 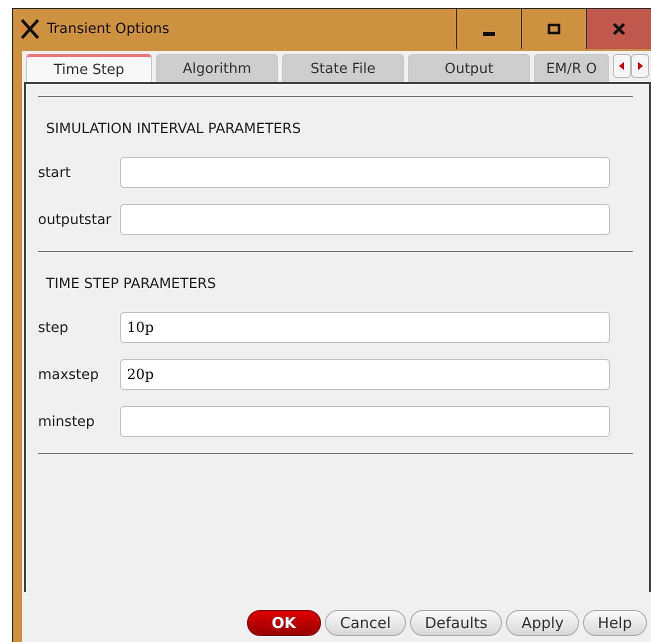 What do you see at coordinates (365, 327) in the screenshot?
I see `input-field: 10p` at bounding box center [365, 327].